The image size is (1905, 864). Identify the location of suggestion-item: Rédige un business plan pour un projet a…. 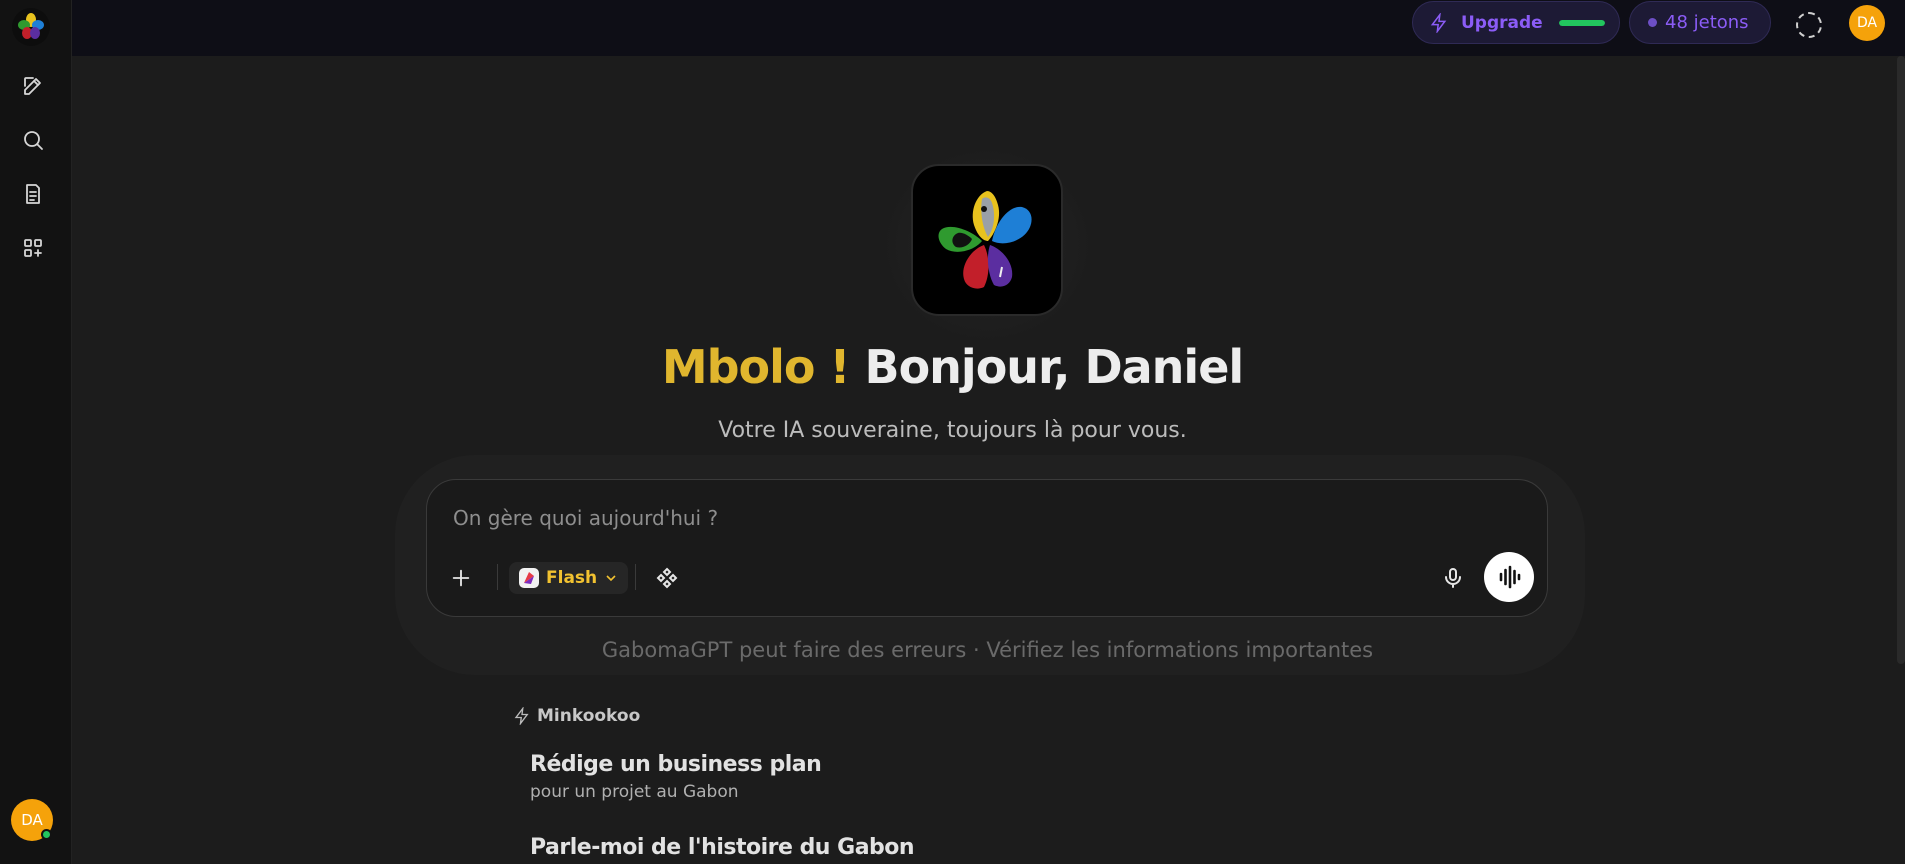
(676, 777).